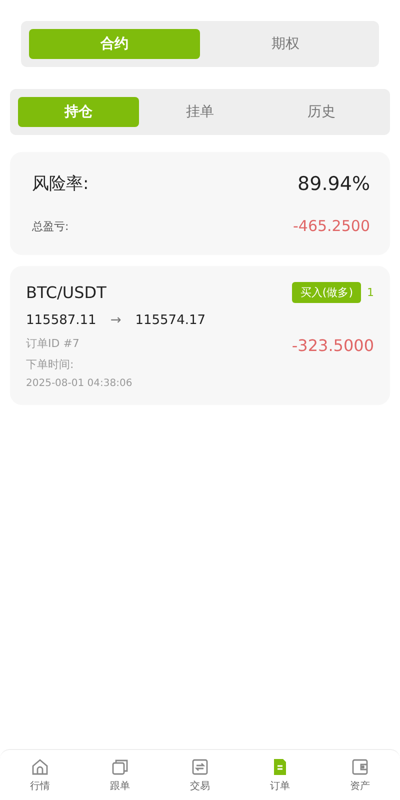 This screenshot has height=800, width=400. What do you see at coordinates (120, 767) in the screenshot?
I see `copy-icon` at bounding box center [120, 767].